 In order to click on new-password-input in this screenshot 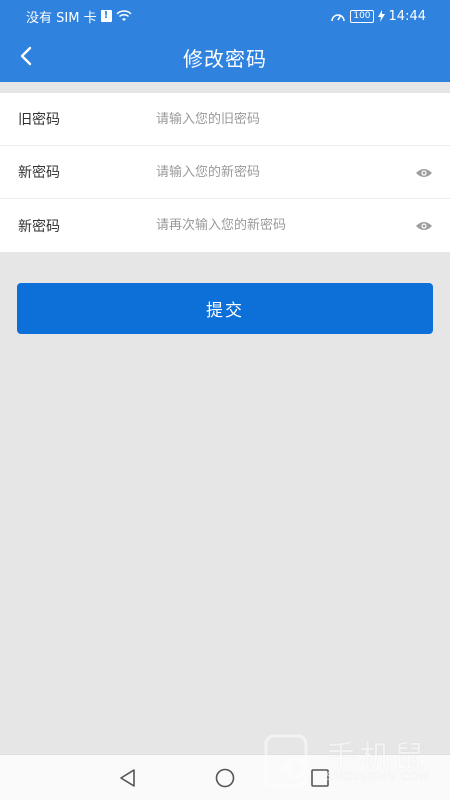, I will do `click(276, 172)`.